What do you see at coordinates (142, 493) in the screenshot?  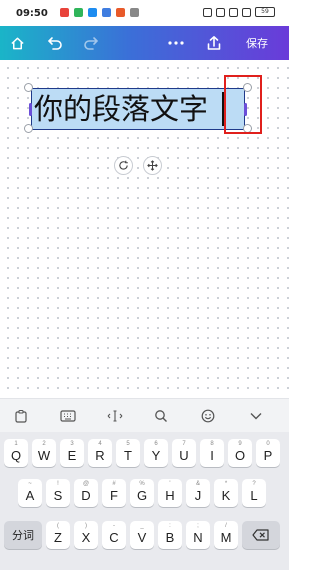 I see `key-g: % G` at bounding box center [142, 493].